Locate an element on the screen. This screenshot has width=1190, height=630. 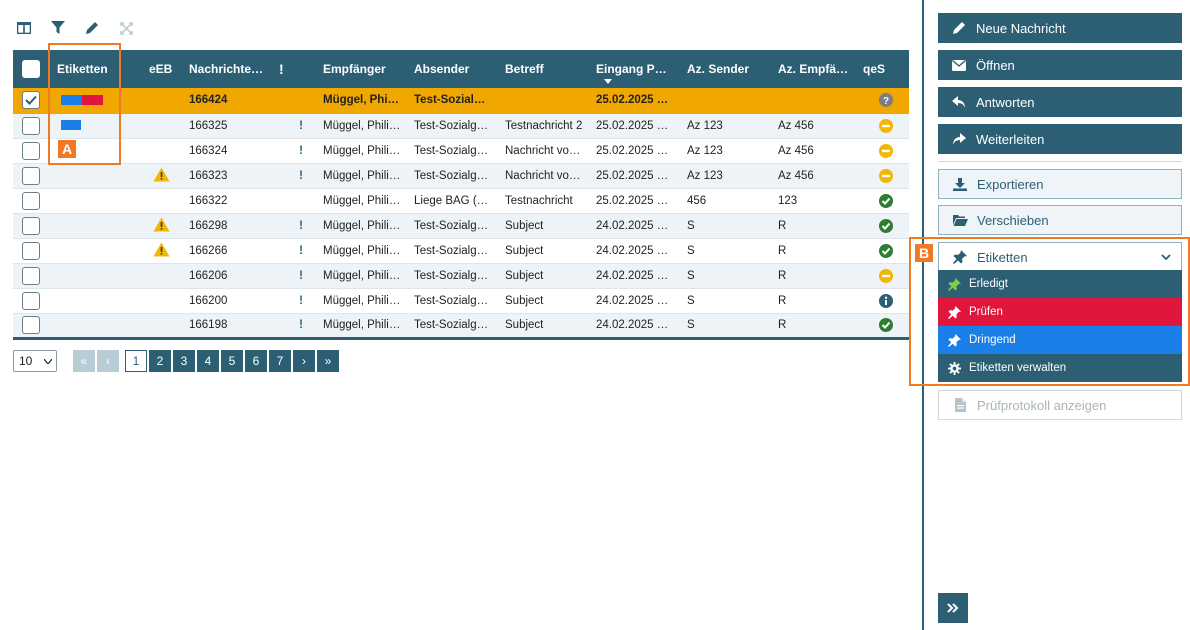
row-message-number: 166322 is located at coordinates (231, 201).